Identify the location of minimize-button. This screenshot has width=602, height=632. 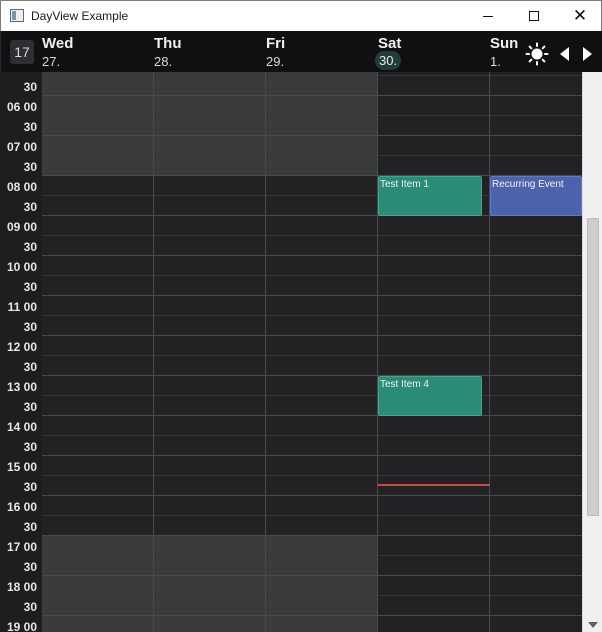
(488, 16).